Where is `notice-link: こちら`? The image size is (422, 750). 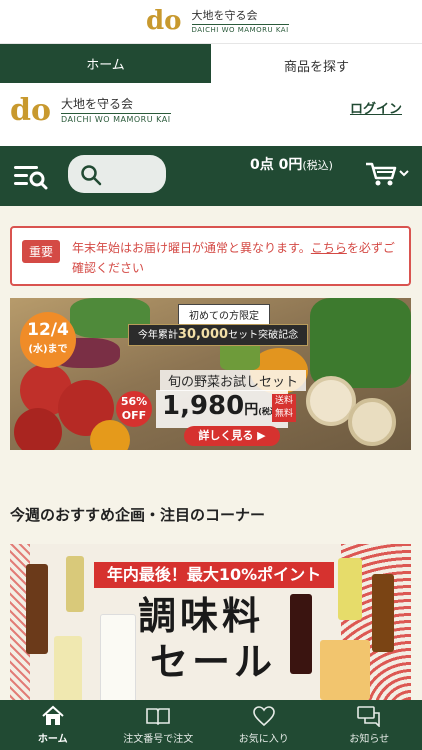
notice-link: こちら is located at coordinates (329, 248).